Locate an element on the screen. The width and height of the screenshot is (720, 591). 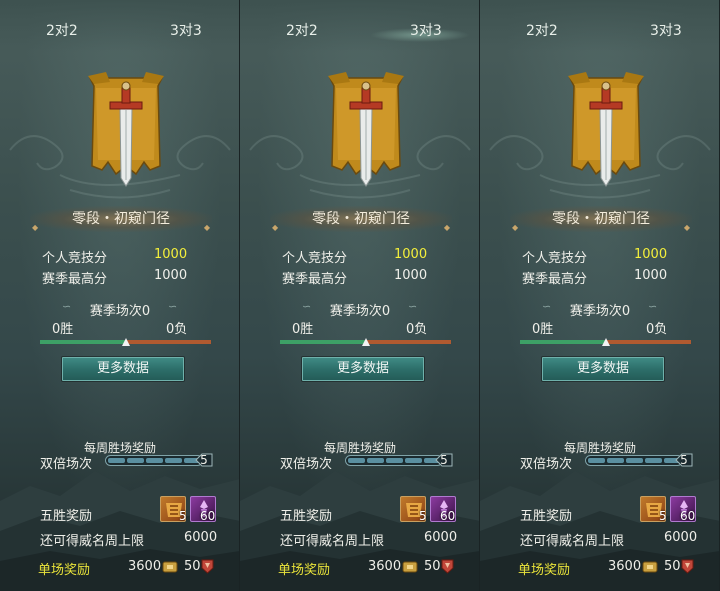
win-loss-bar is located at coordinates (365, 342).